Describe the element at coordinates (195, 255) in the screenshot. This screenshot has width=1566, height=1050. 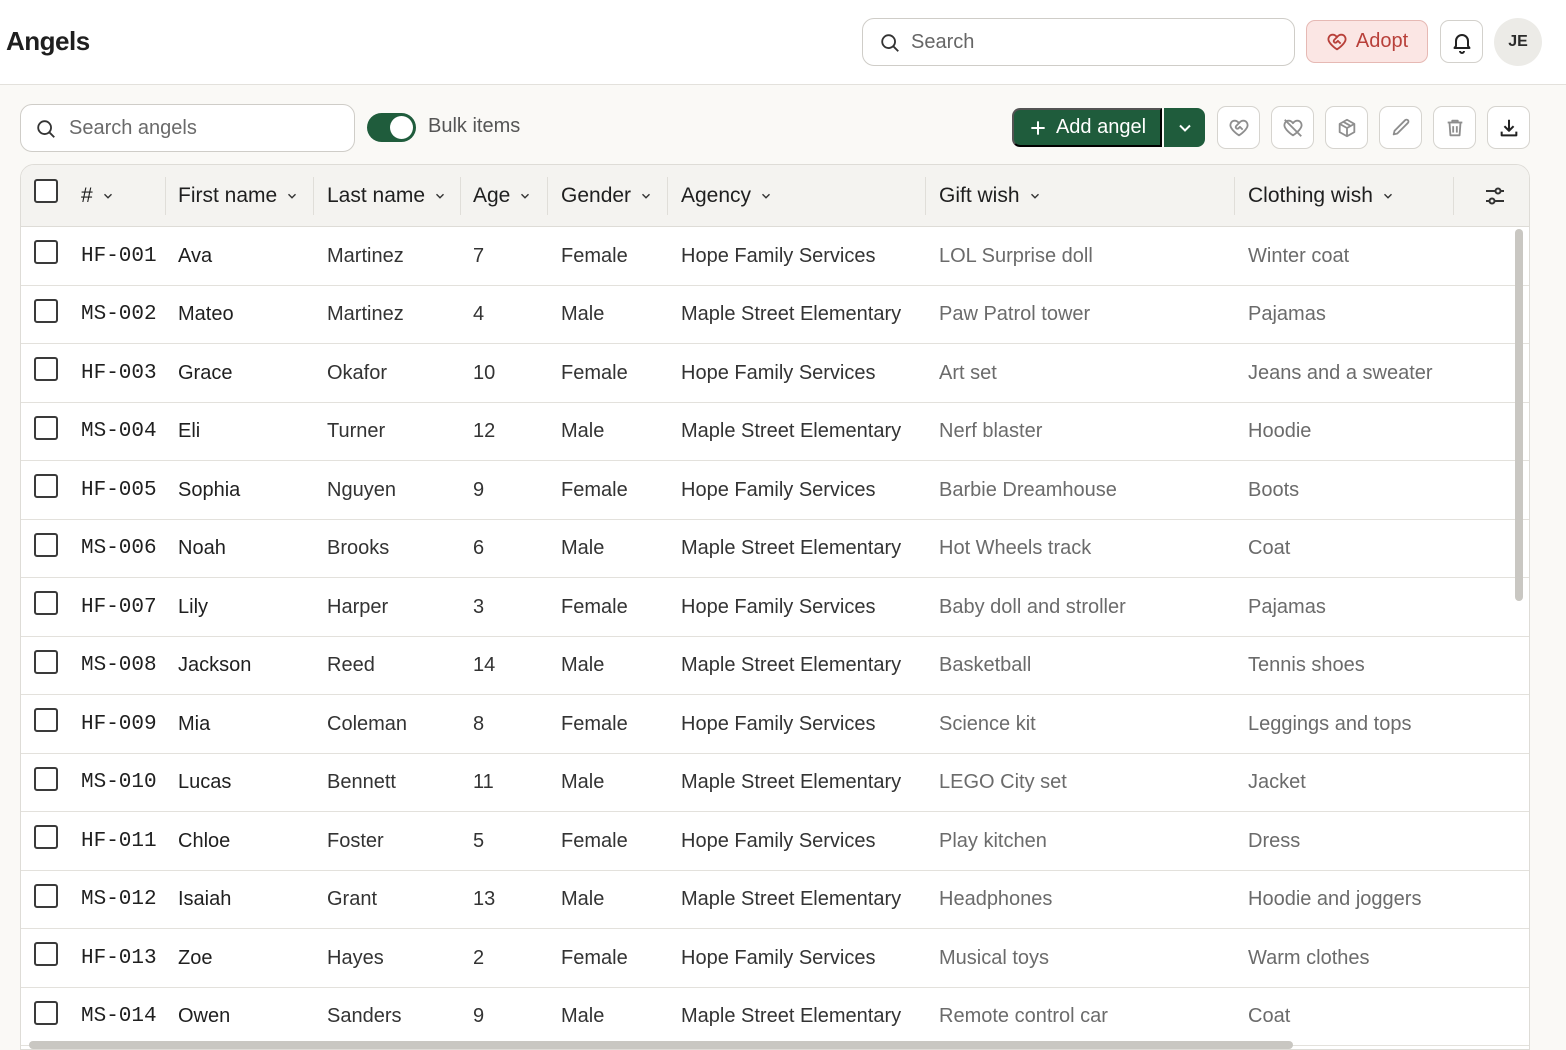
I see `cell-first-name: Ava` at that location.